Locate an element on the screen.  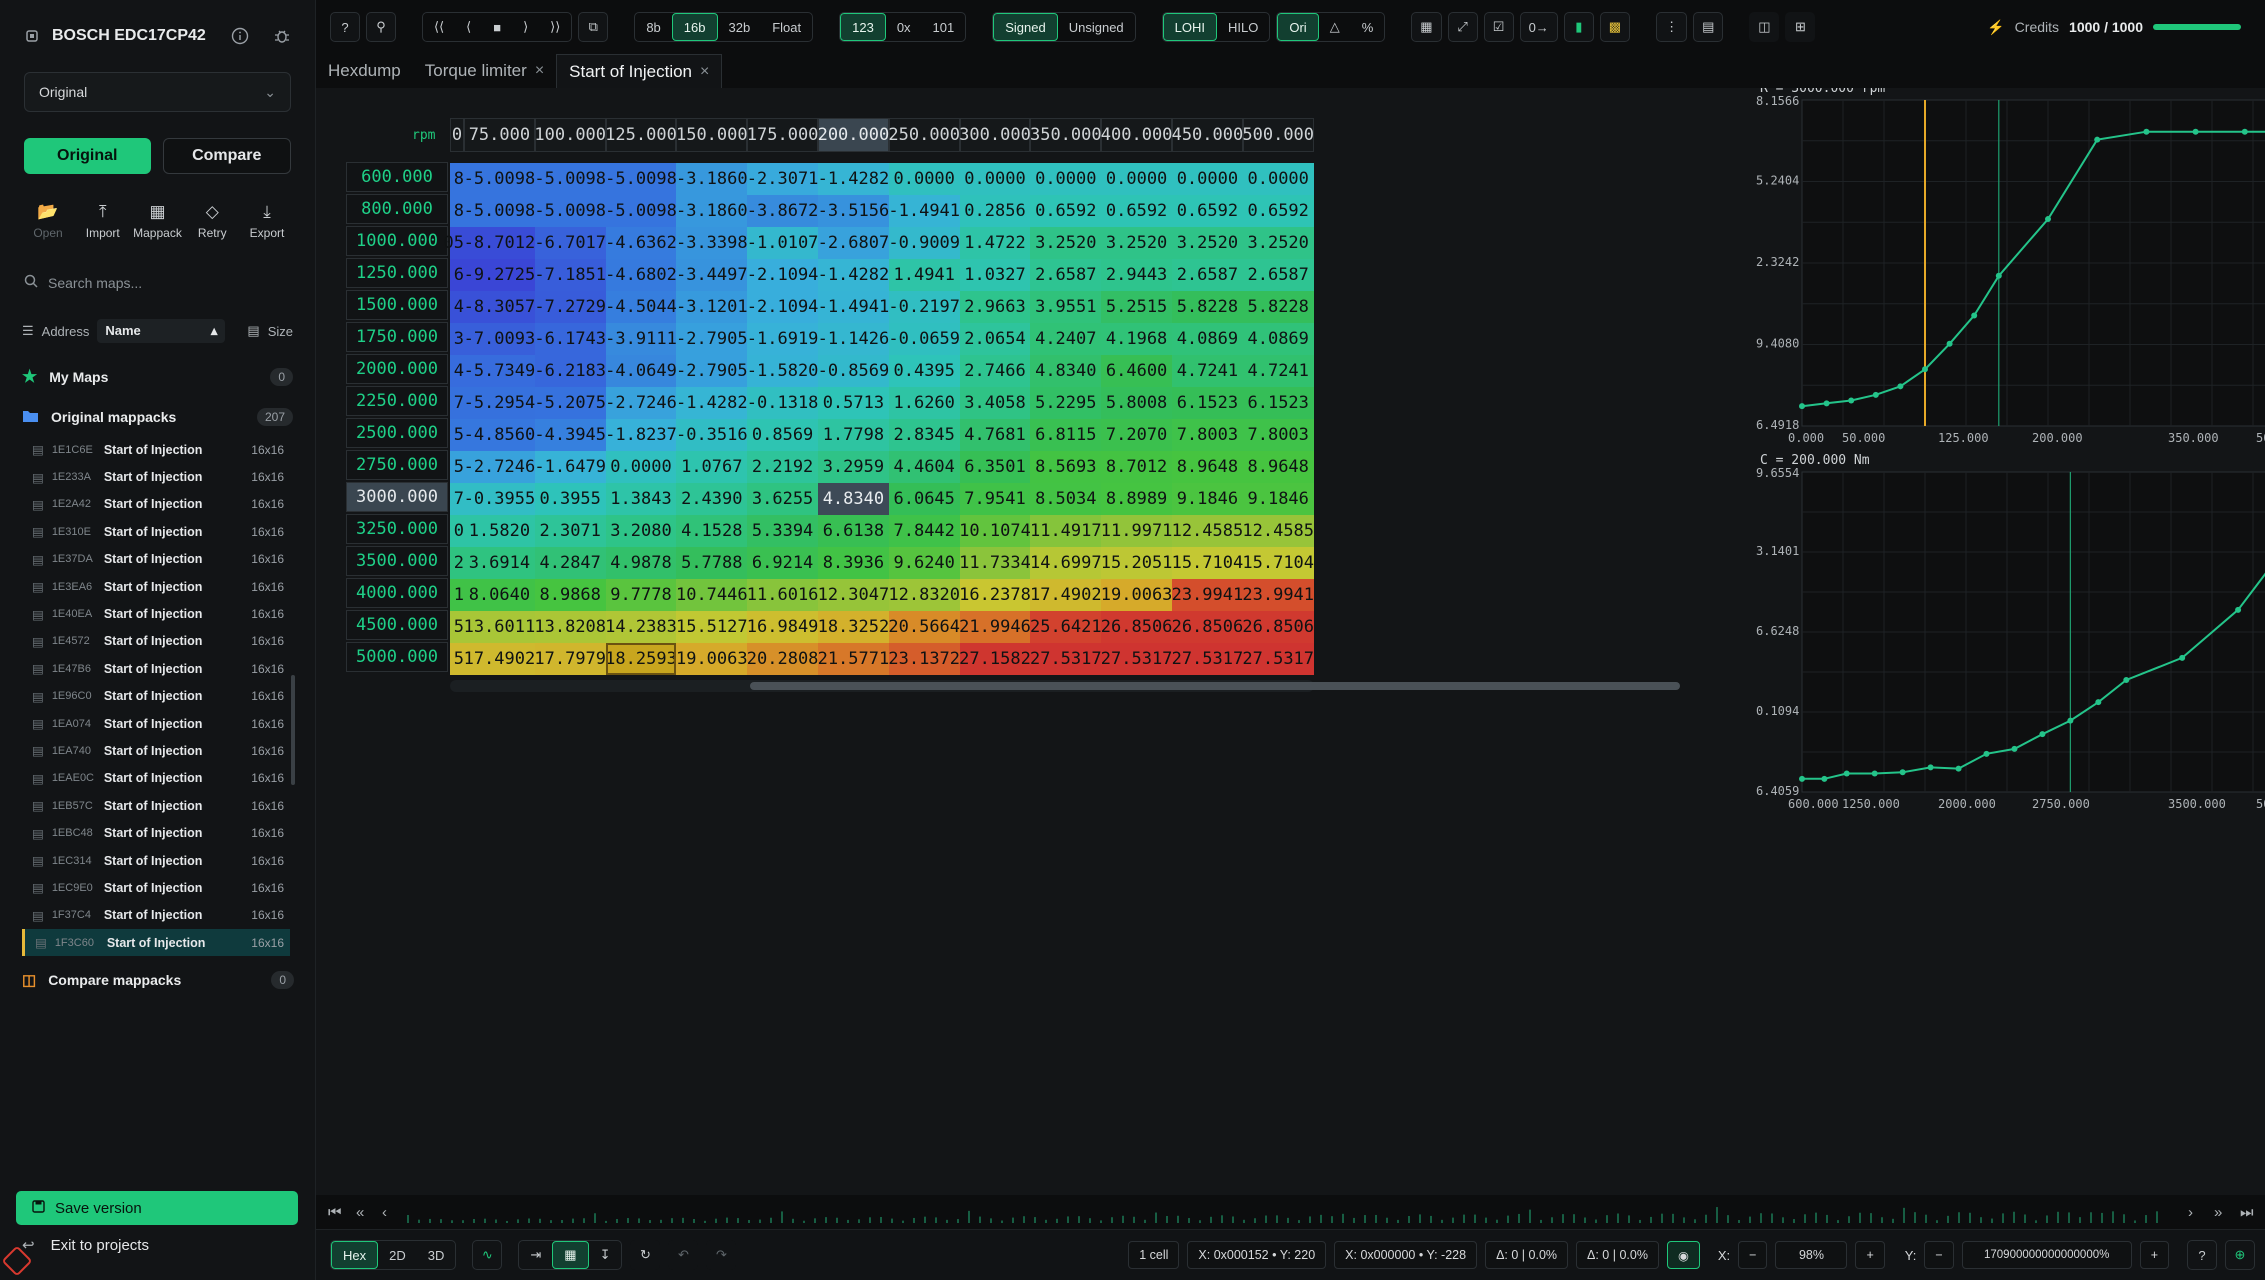
sidebar-scrollbar is located at coordinates (293, 730).